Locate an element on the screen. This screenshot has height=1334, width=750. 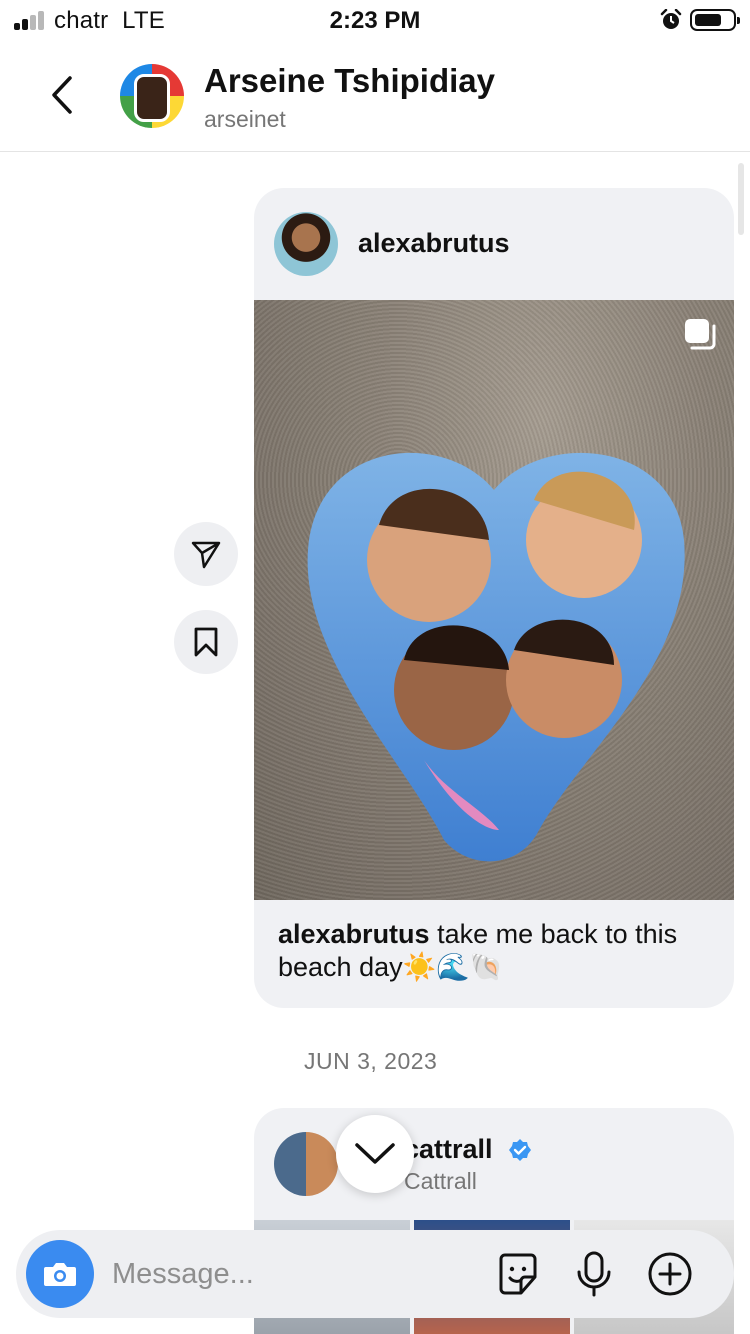
chevron-left-icon is located at coordinates (62, 95).